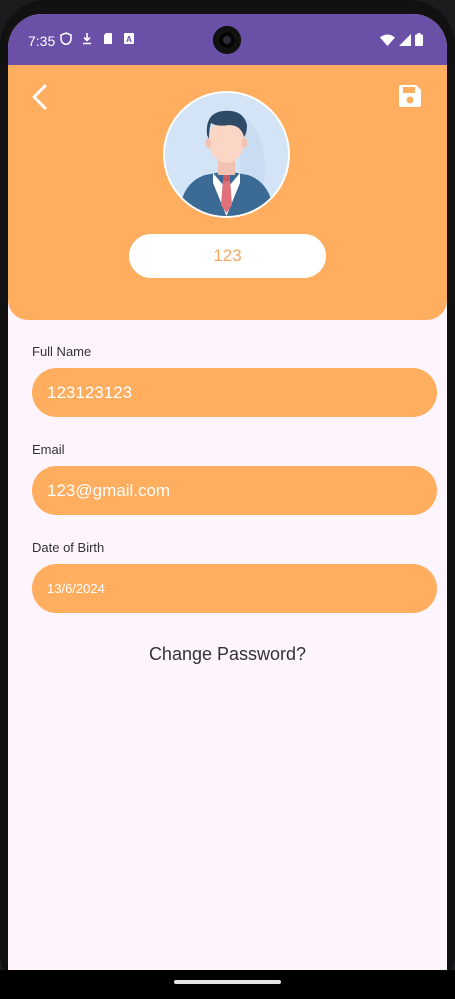  What do you see at coordinates (108, 38) in the screenshot?
I see `sd-card-icon` at bounding box center [108, 38].